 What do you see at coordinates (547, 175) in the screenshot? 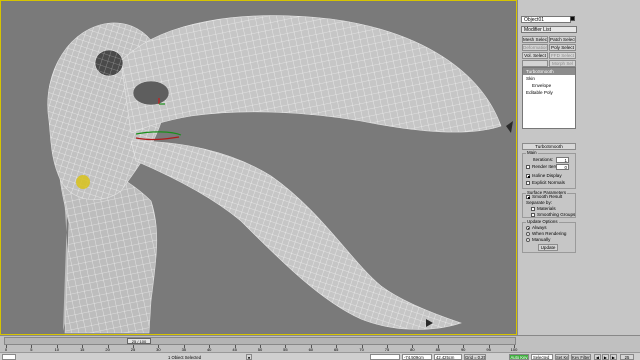
I see `isoline-display-label: Isoline Display` at bounding box center [547, 175].